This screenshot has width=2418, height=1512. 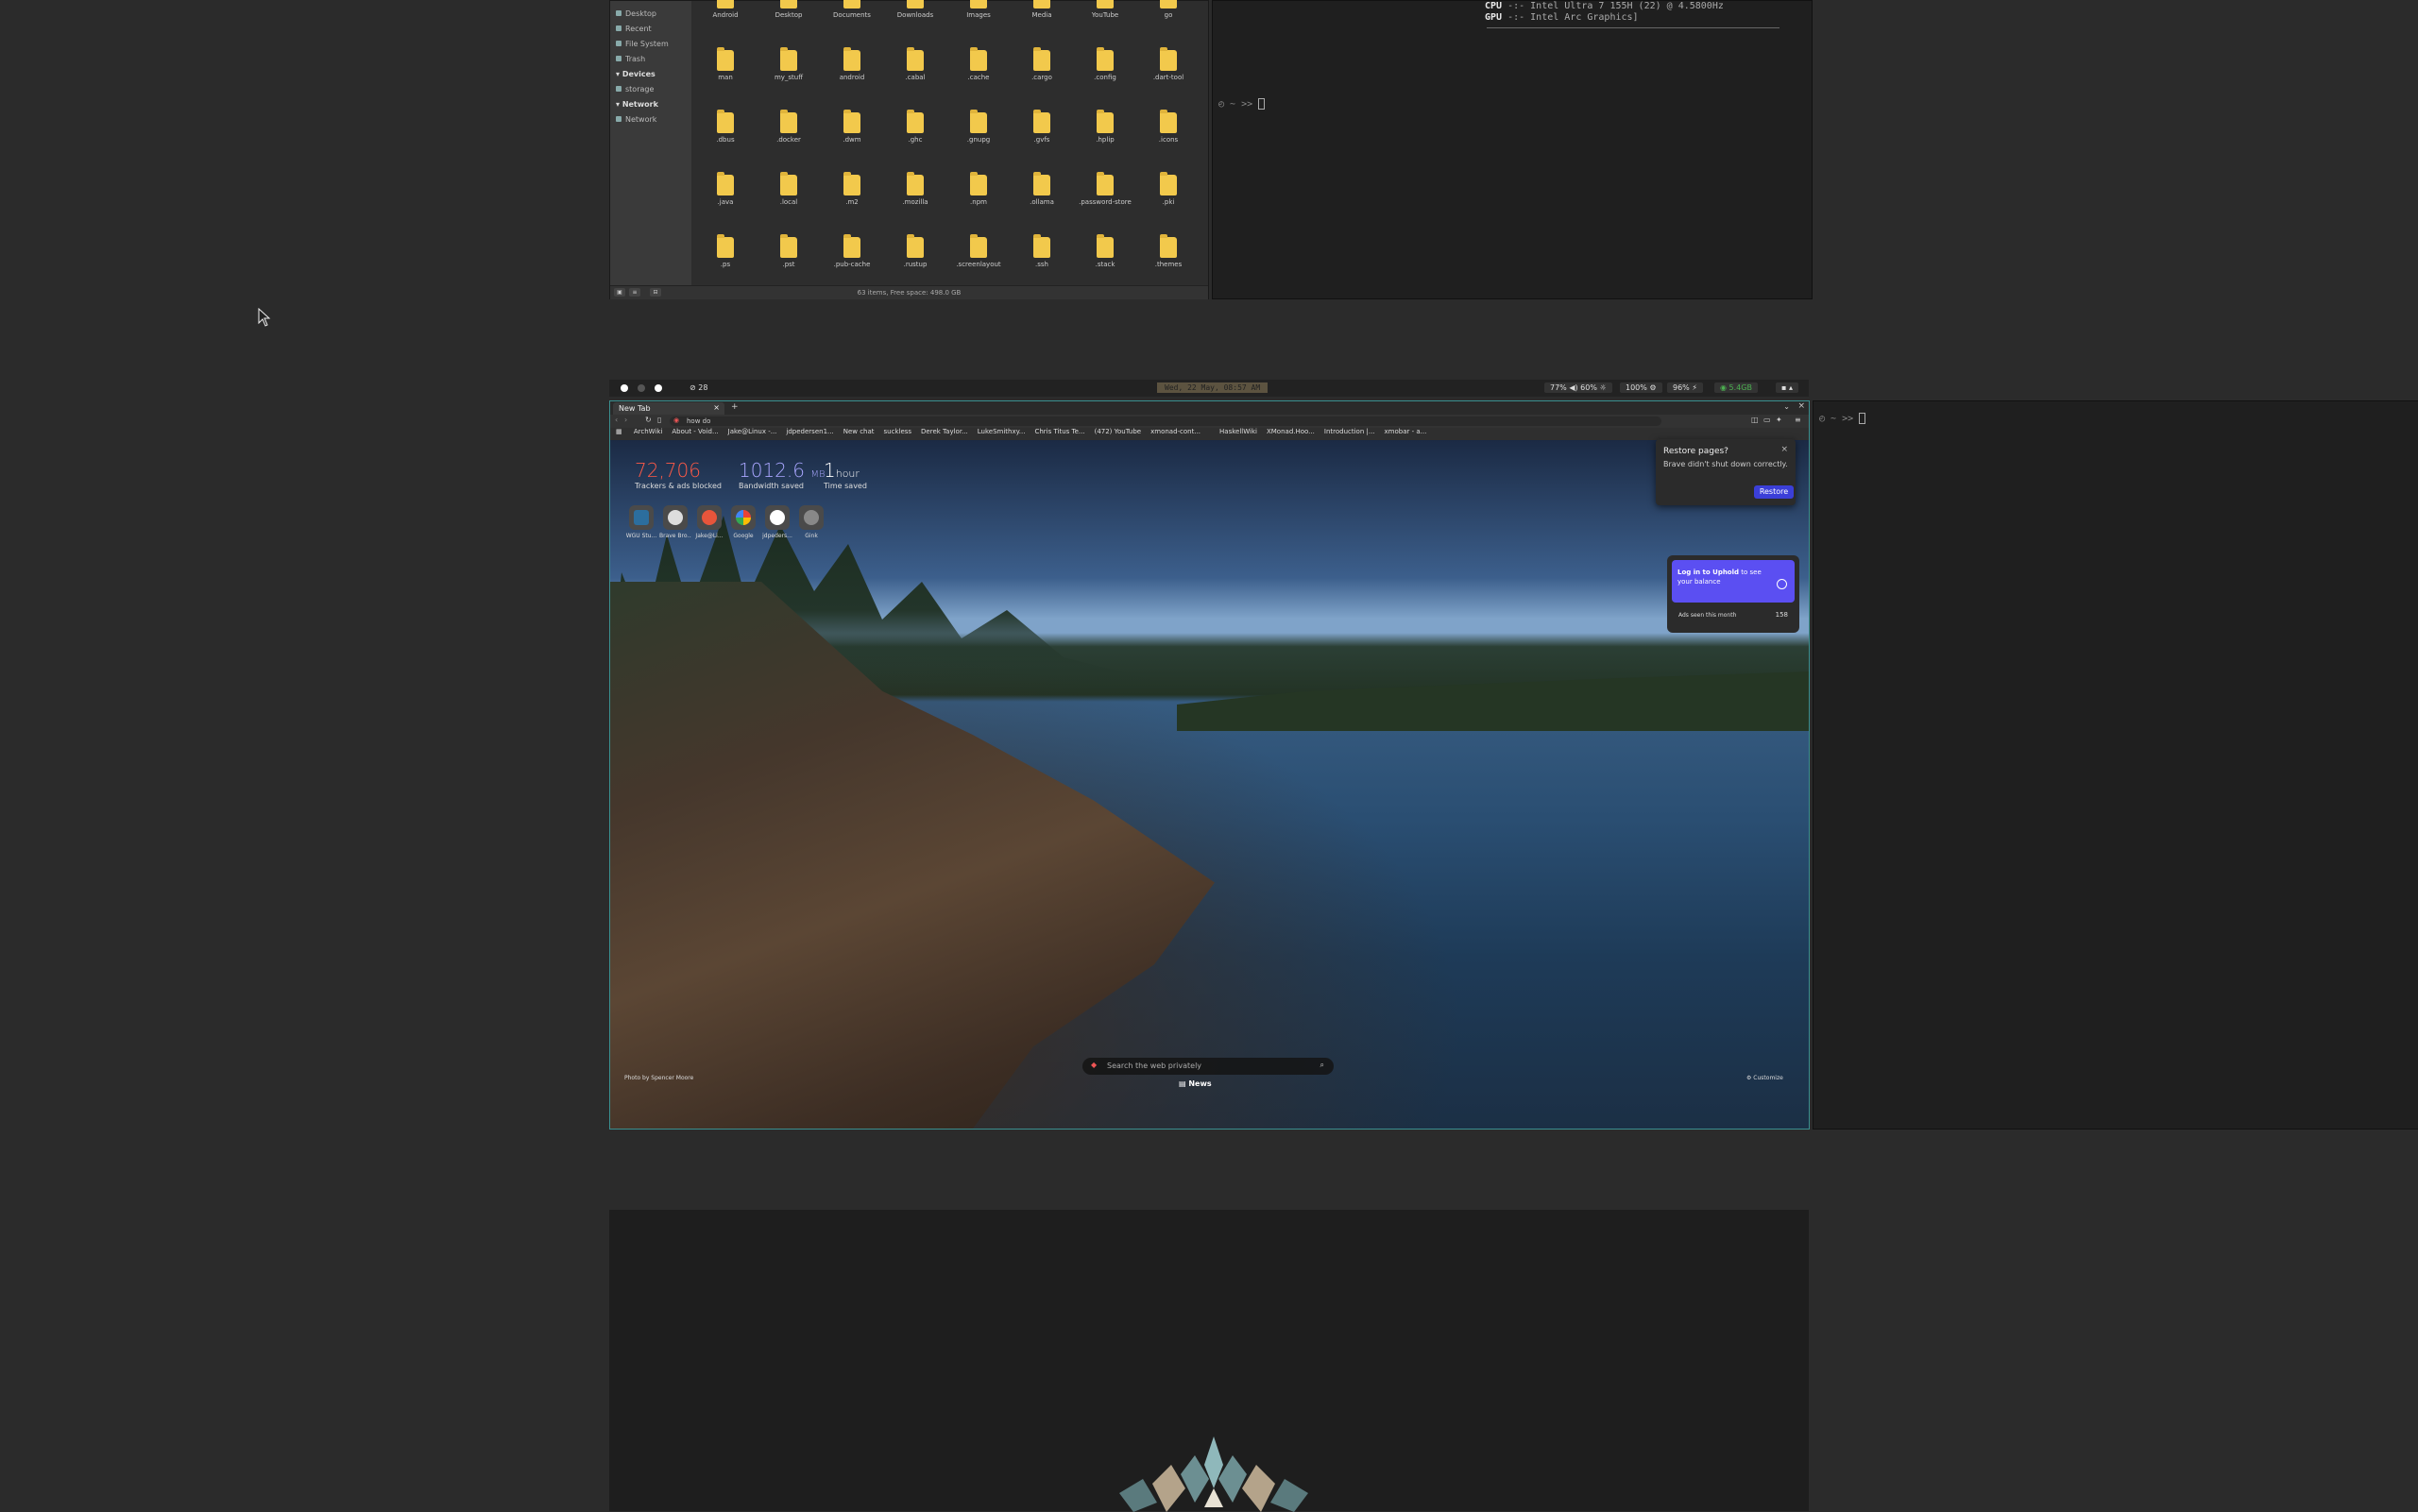 I want to click on folder-item: .config, so click(x=1105, y=64).